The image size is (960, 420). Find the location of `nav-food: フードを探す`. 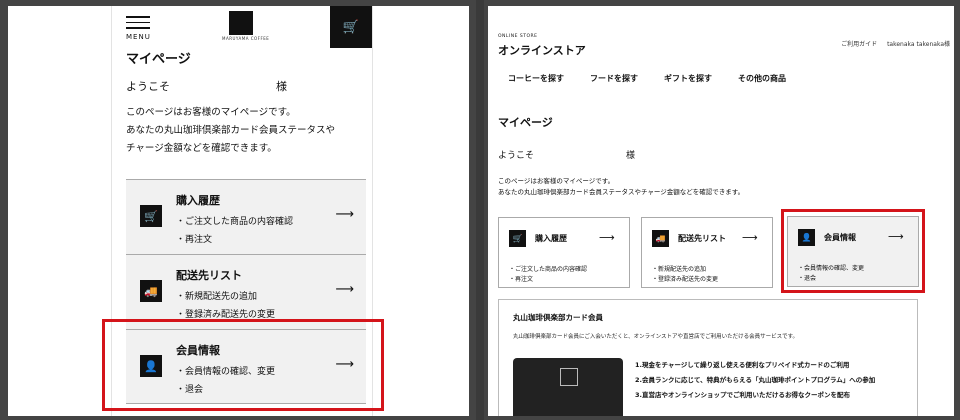

nav-food: フードを探す is located at coordinates (614, 78).